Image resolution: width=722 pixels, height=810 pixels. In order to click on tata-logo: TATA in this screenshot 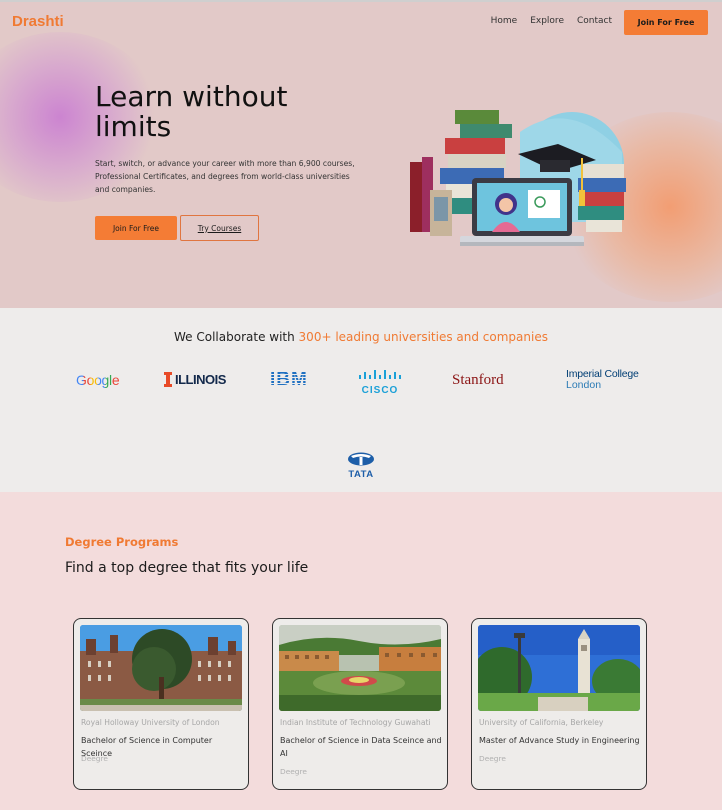, I will do `click(361, 466)`.